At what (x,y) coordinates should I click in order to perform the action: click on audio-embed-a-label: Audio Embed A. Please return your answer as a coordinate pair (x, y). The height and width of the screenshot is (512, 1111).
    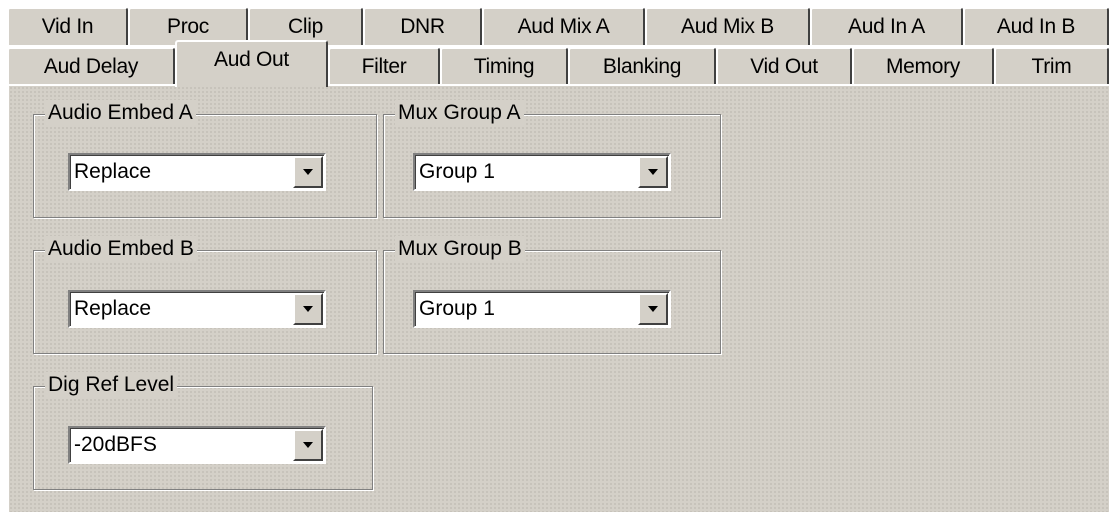
    Looking at the image, I should click on (120, 113).